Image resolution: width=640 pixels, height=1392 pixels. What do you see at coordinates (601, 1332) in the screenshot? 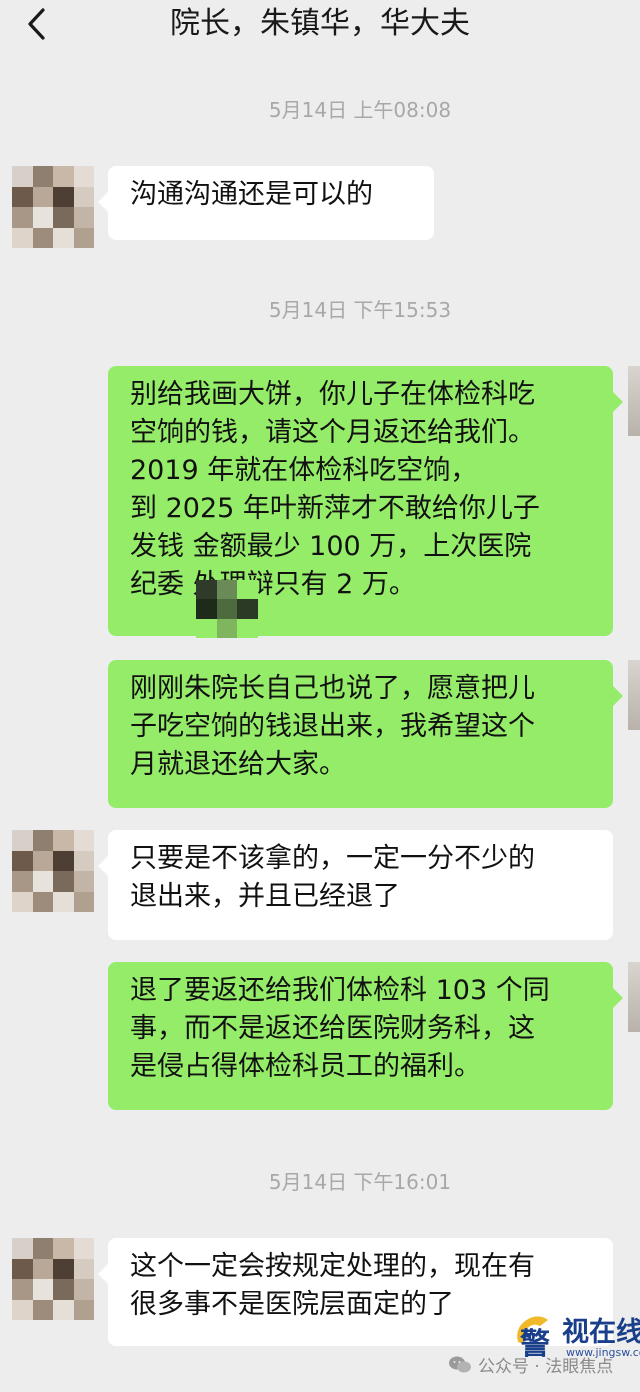
I see `watermark-brand: 视在线` at bounding box center [601, 1332].